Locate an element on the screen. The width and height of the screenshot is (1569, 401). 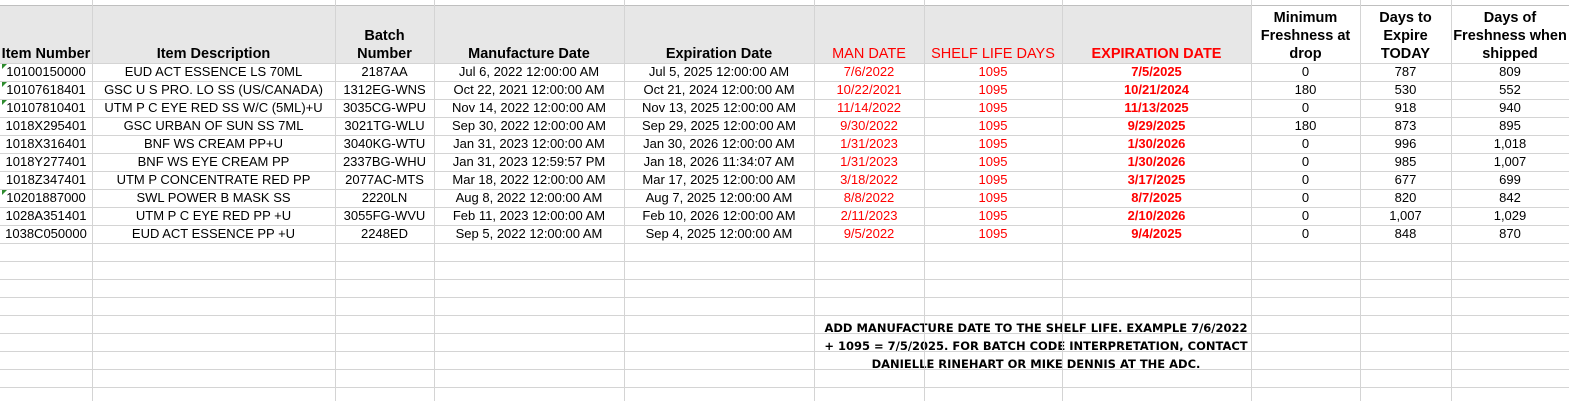
column-header-man-date: MAN DATE is located at coordinates (869, 34).